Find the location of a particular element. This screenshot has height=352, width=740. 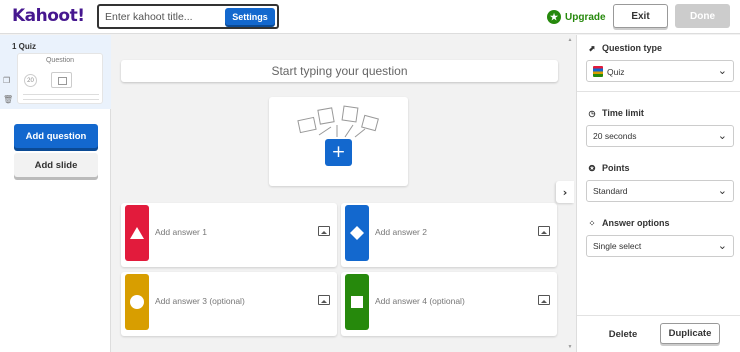

kahoot-logo: Kahoot! is located at coordinates (48, 16).